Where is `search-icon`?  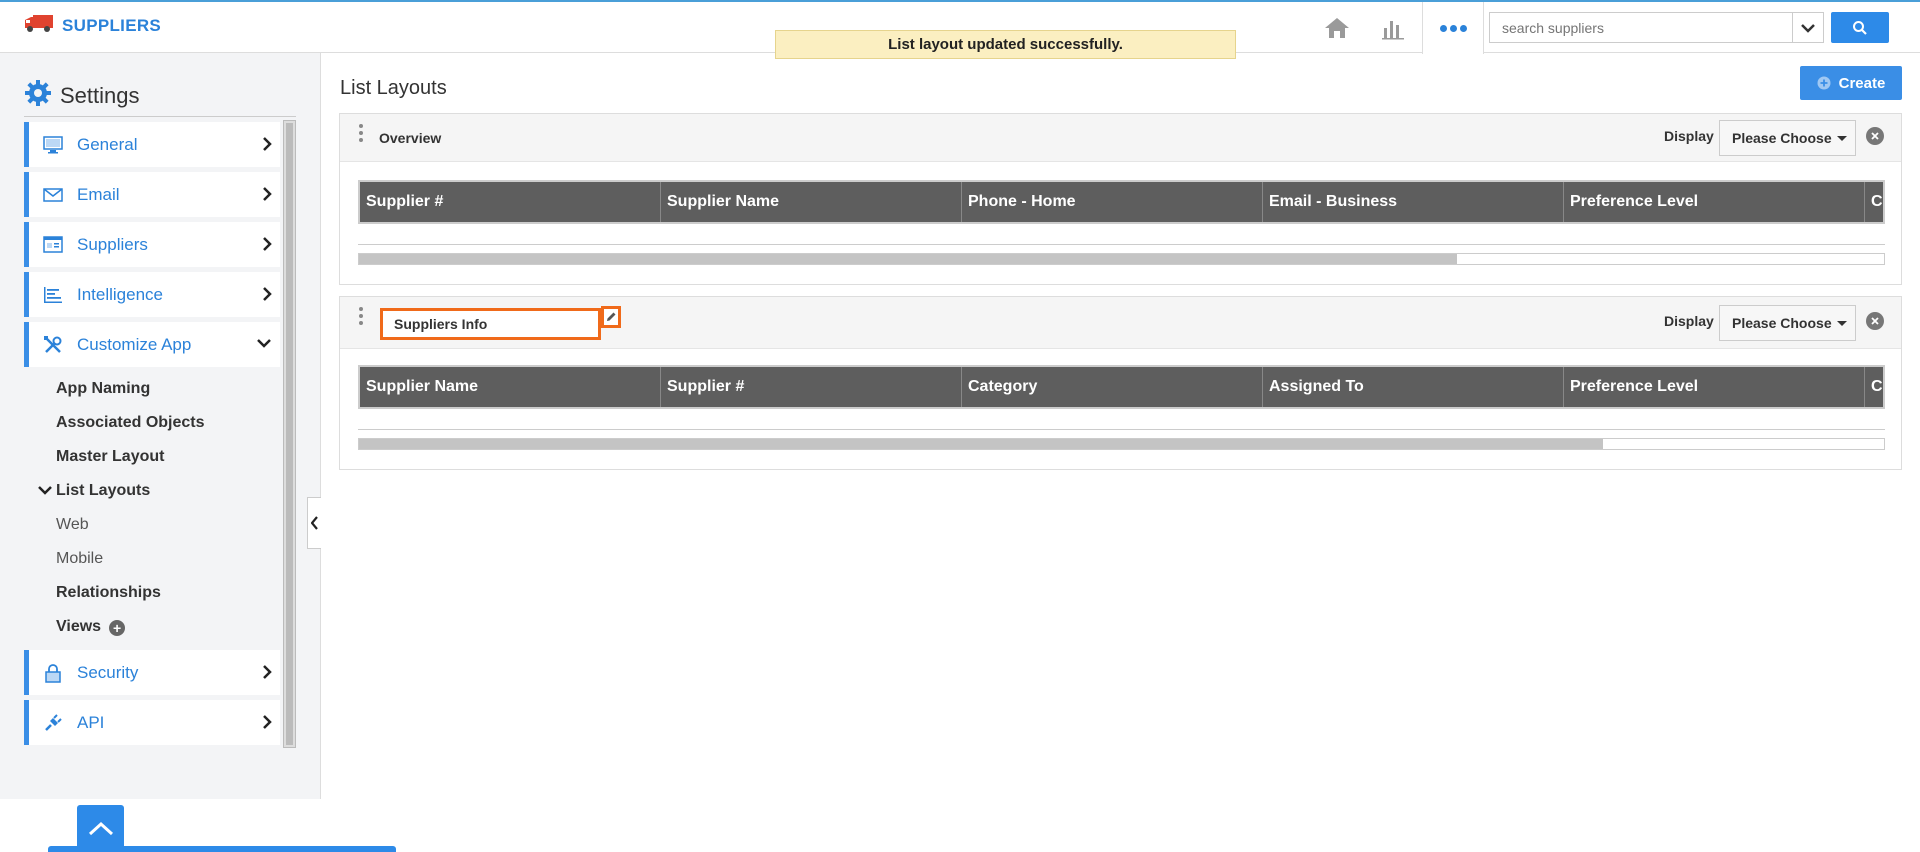
search-icon is located at coordinates (1860, 27).